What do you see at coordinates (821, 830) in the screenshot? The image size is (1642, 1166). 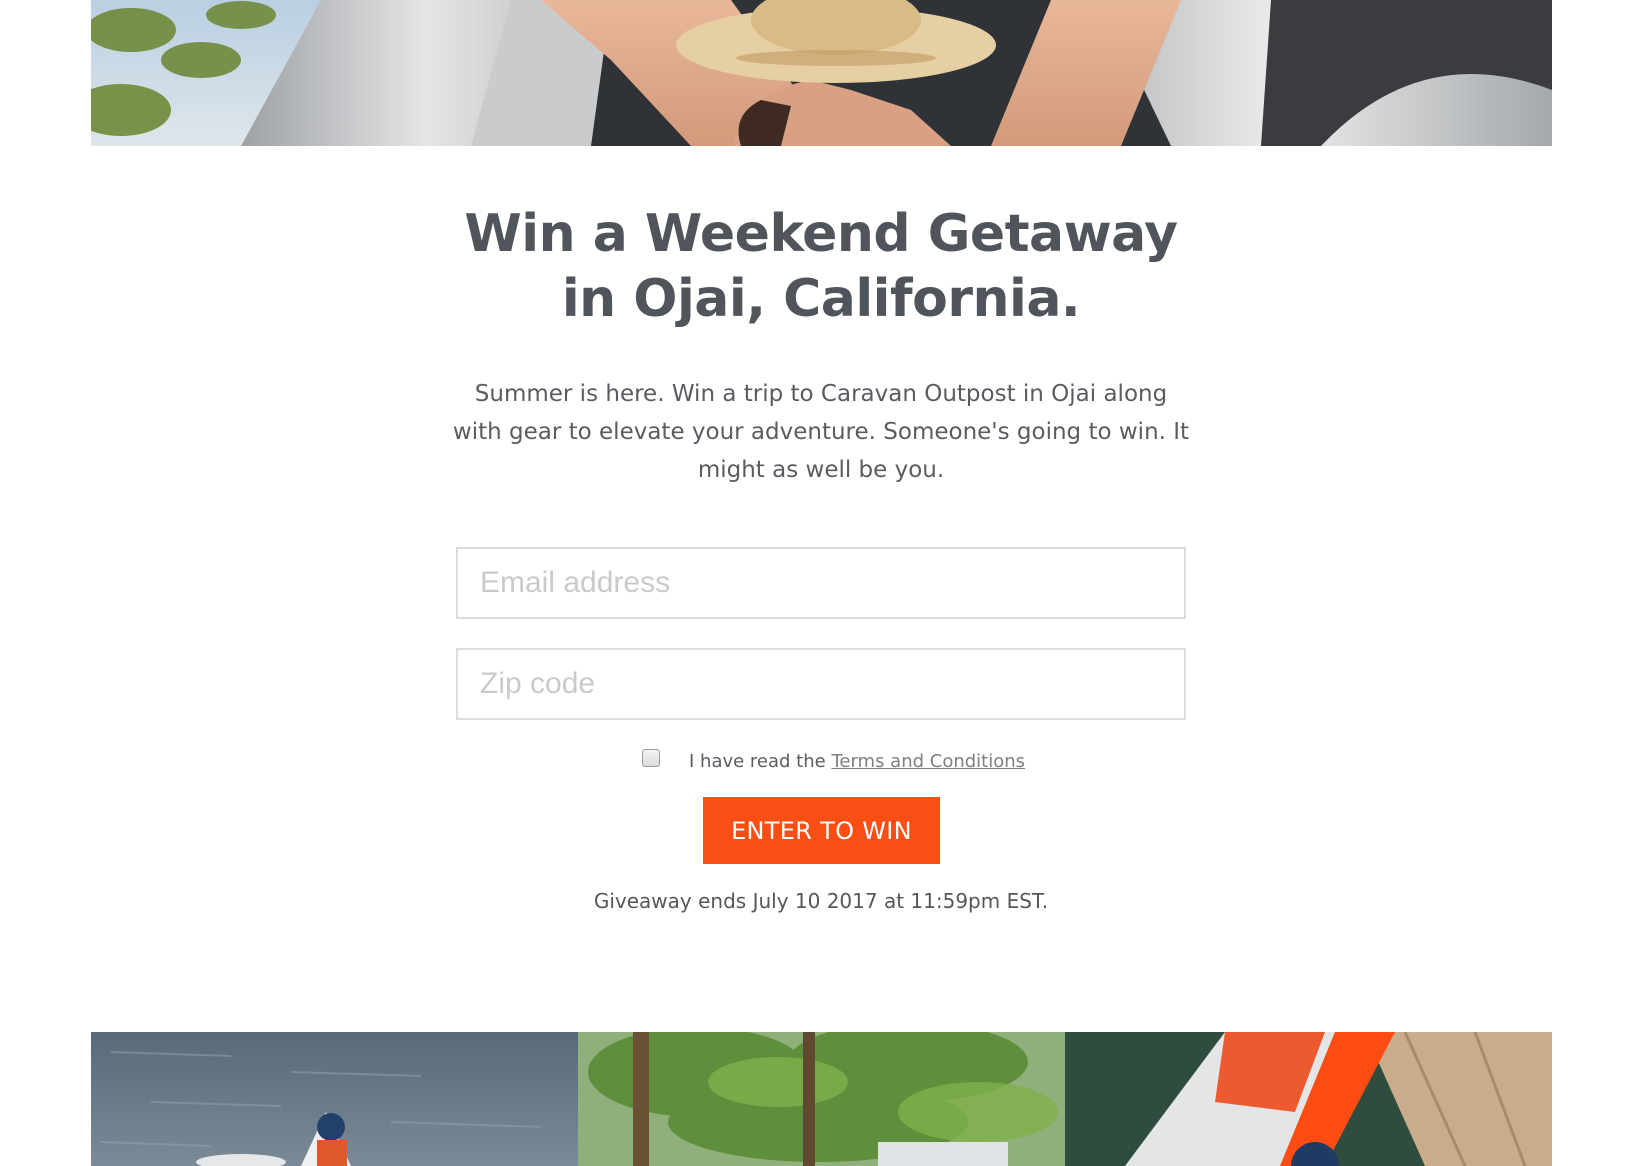 I see `enter-to-win-button: ENTER TO WIN` at bounding box center [821, 830].